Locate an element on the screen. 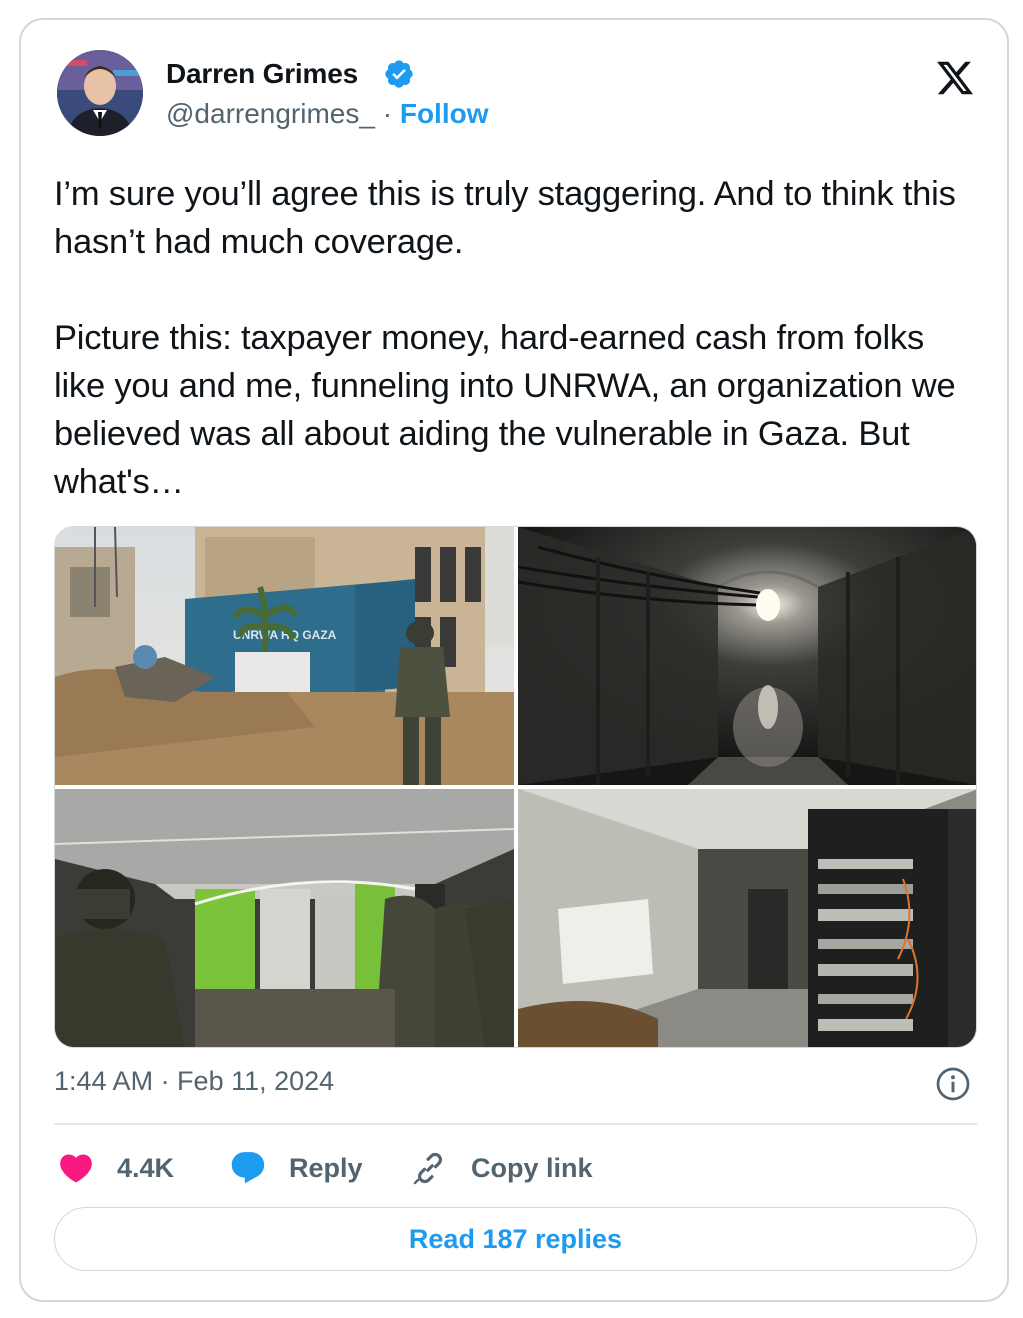 This screenshot has height=1318, width=1023. avatar is located at coordinates (100, 93).